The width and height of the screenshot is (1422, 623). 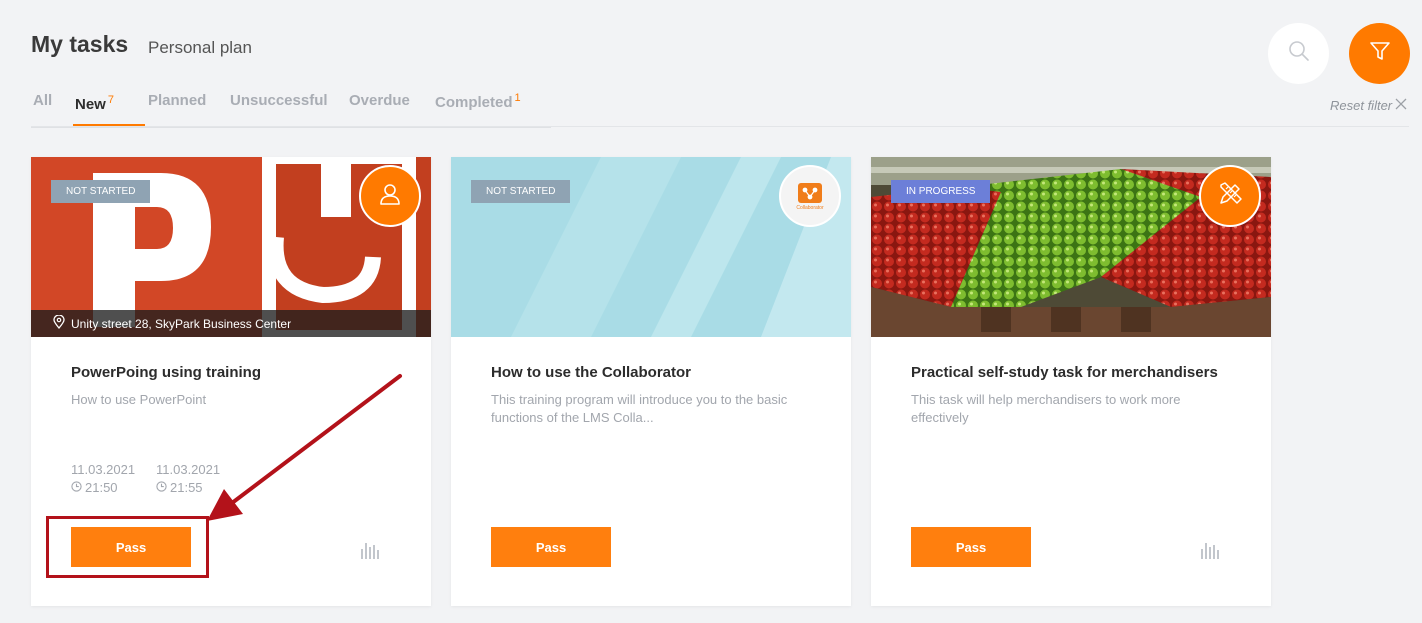 I want to click on tab-new: New 7, so click(x=94, y=103).